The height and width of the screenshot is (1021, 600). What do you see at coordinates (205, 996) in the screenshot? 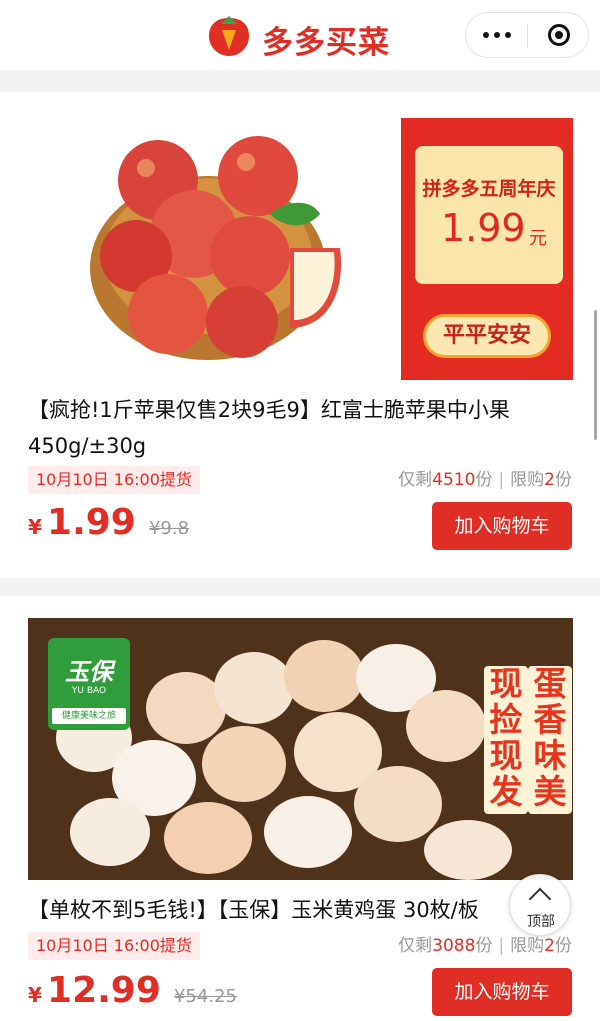
I see `original-price: ¥54.25` at bounding box center [205, 996].